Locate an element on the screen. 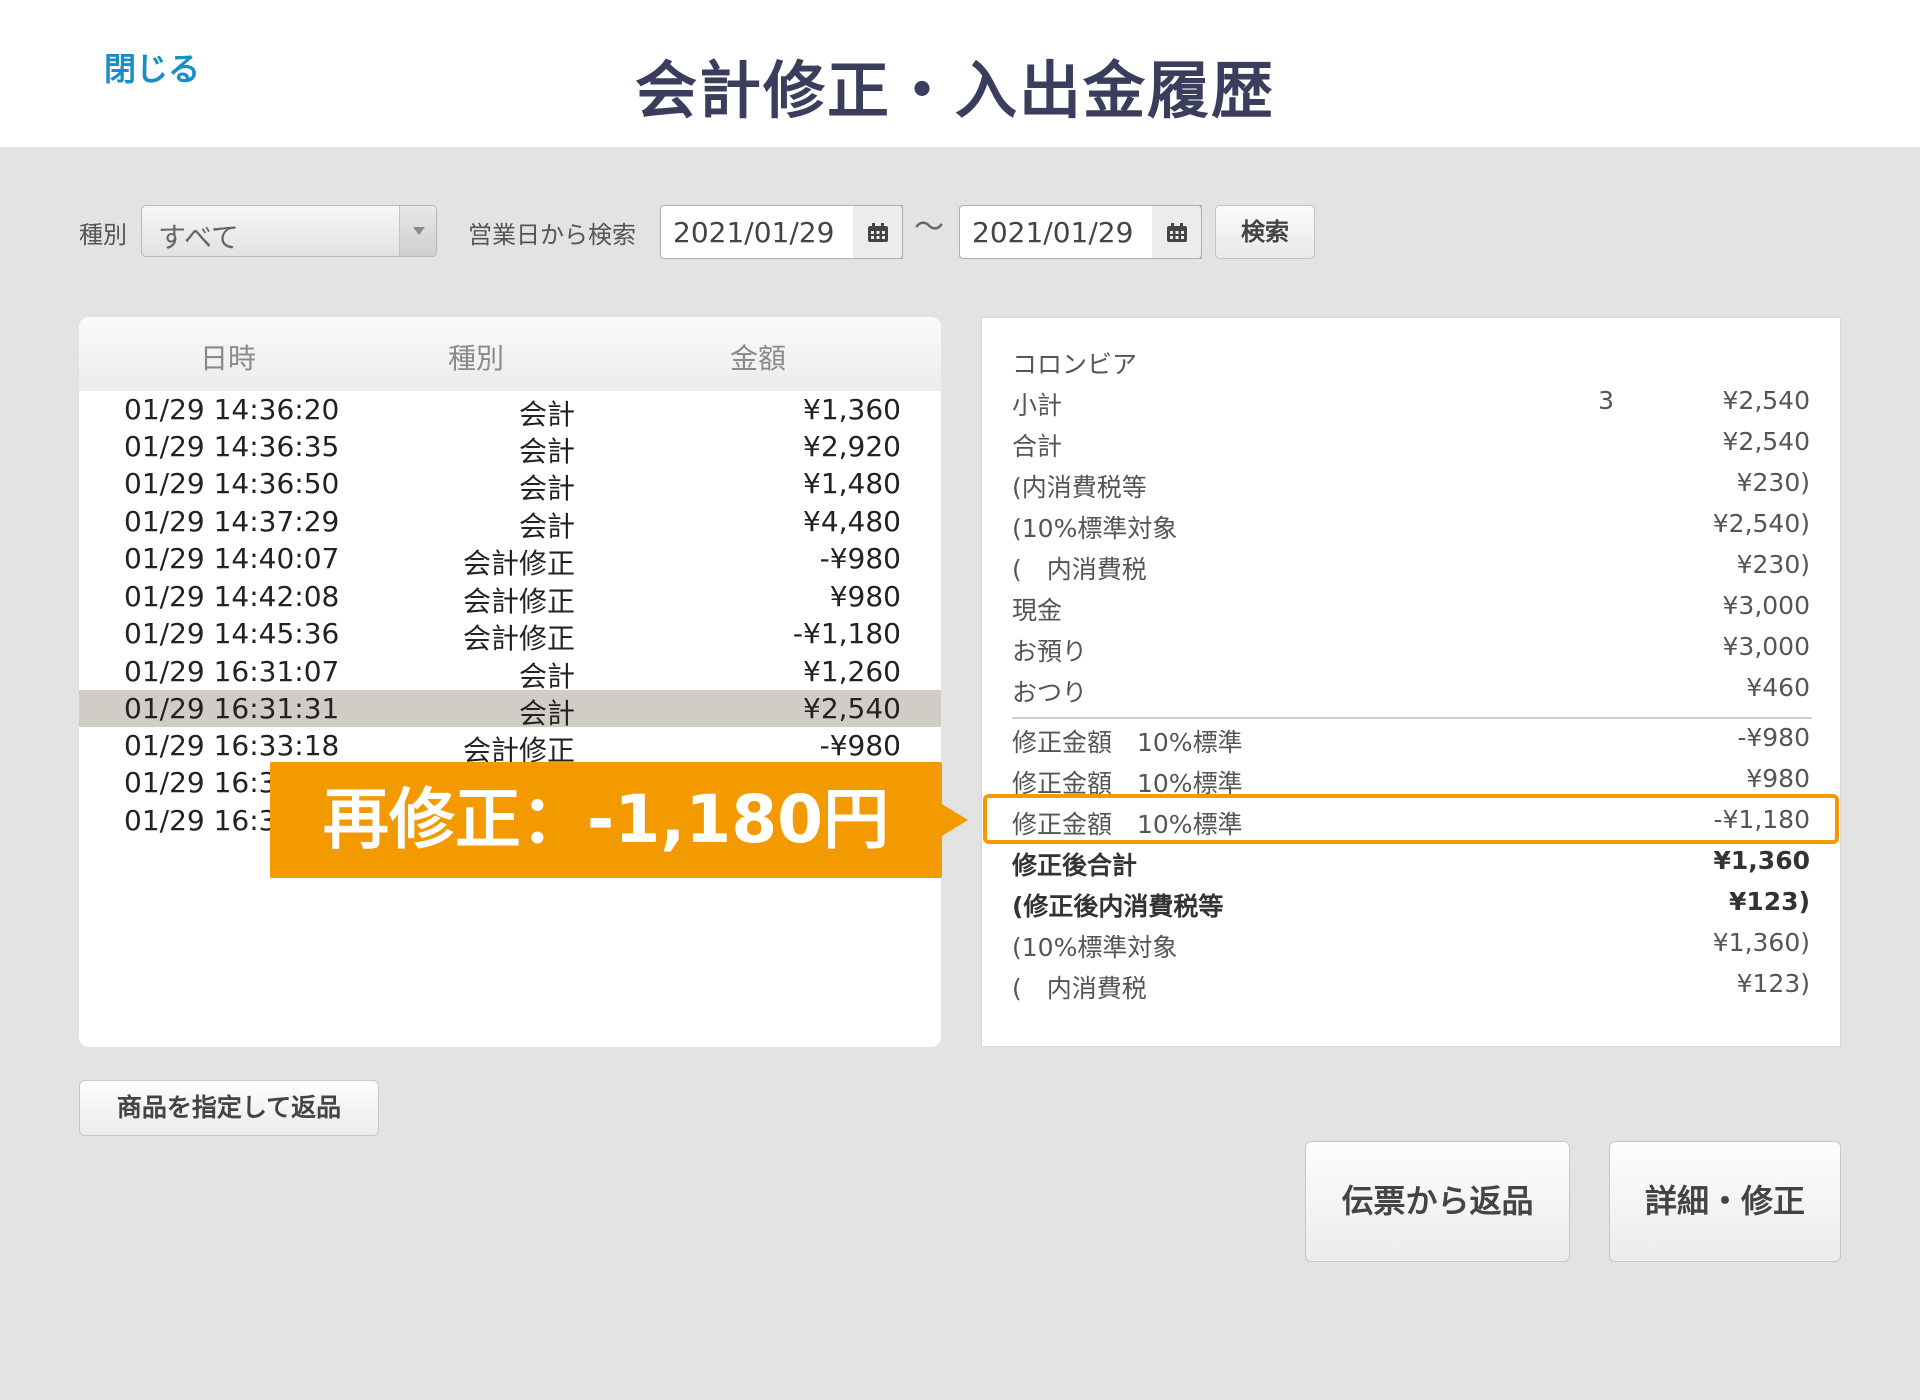  row-datetime: 01/29 16:33:18 is located at coordinates (232, 745).